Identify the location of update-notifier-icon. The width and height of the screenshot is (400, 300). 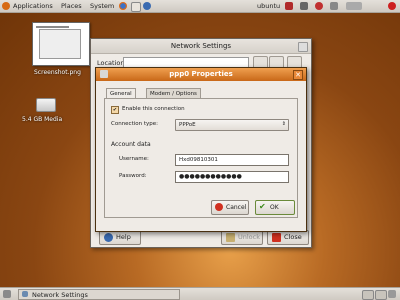
(319, 6).